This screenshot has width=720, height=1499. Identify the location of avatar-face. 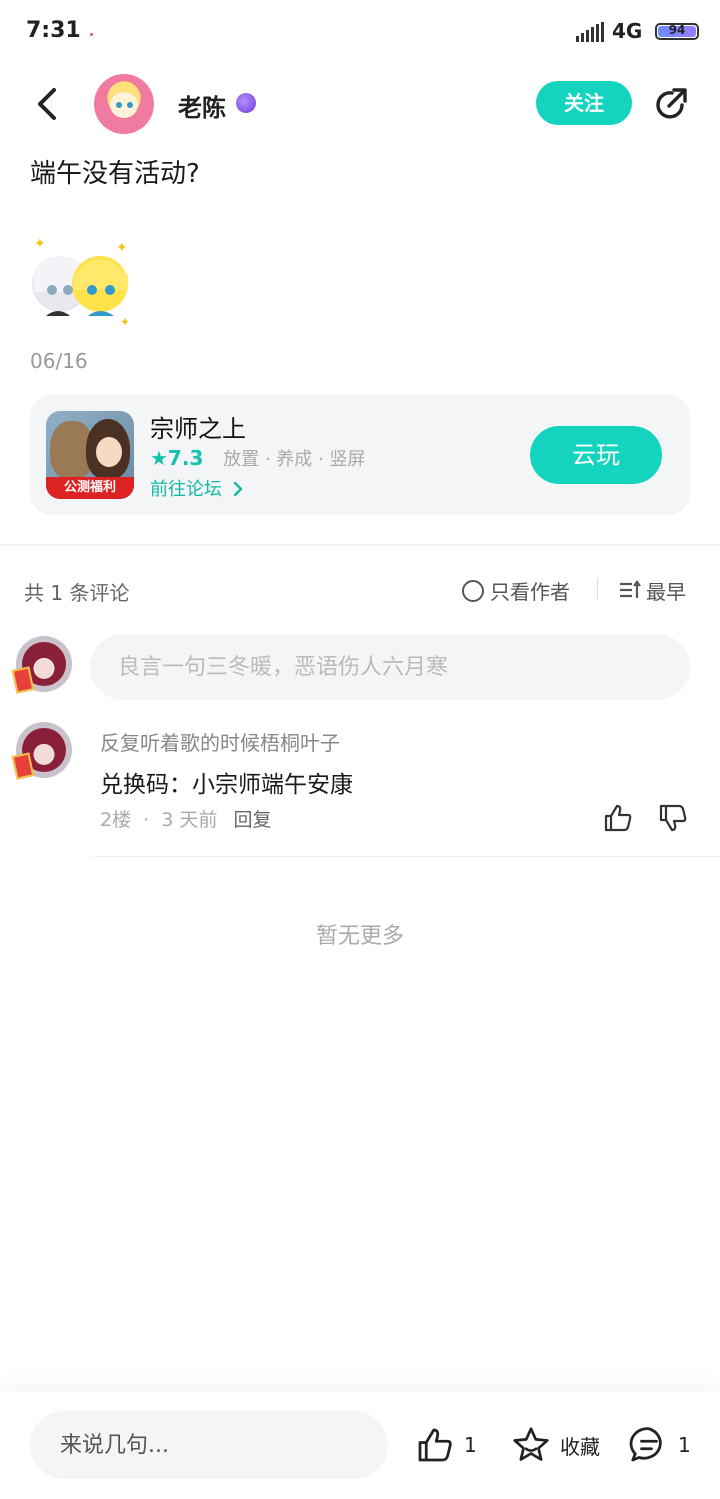
(124, 105).